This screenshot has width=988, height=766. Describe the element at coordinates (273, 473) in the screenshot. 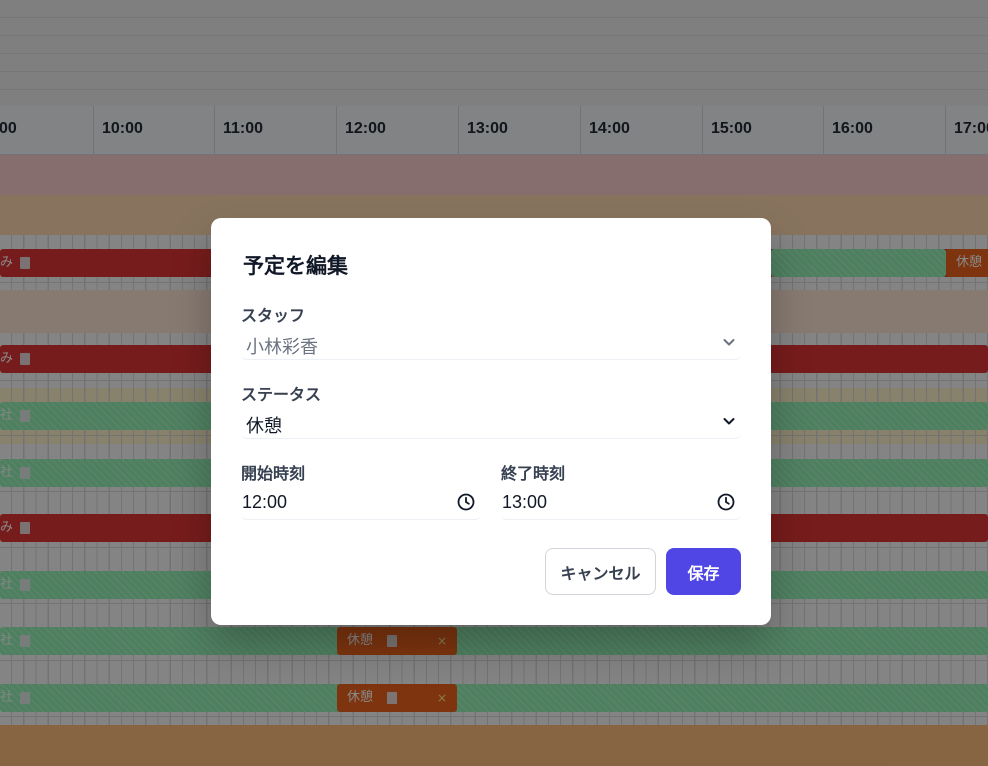

I see `start-time-label: 開始時刻` at that location.